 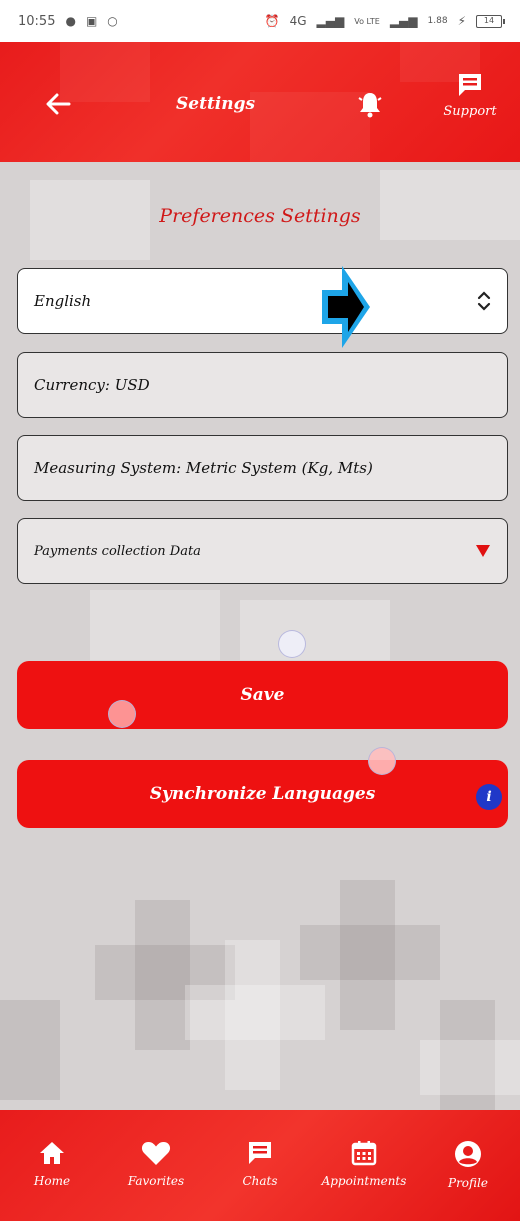 What do you see at coordinates (470, 111) in the screenshot?
I see `support-label: Support` at bounding box center [470, 111].